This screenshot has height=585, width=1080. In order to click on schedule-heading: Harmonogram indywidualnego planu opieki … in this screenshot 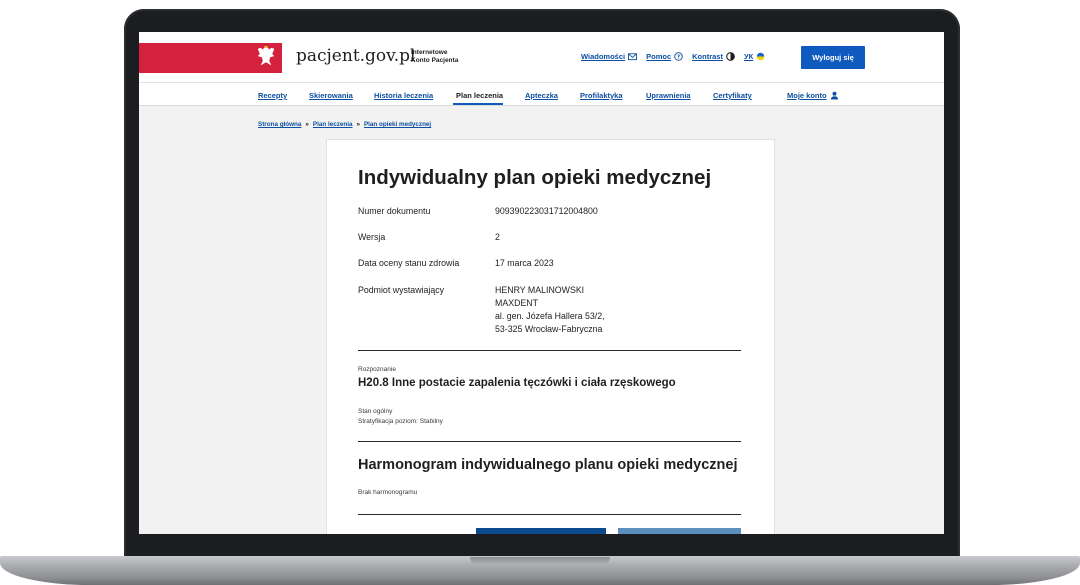, I will do `click(548, 465)`.